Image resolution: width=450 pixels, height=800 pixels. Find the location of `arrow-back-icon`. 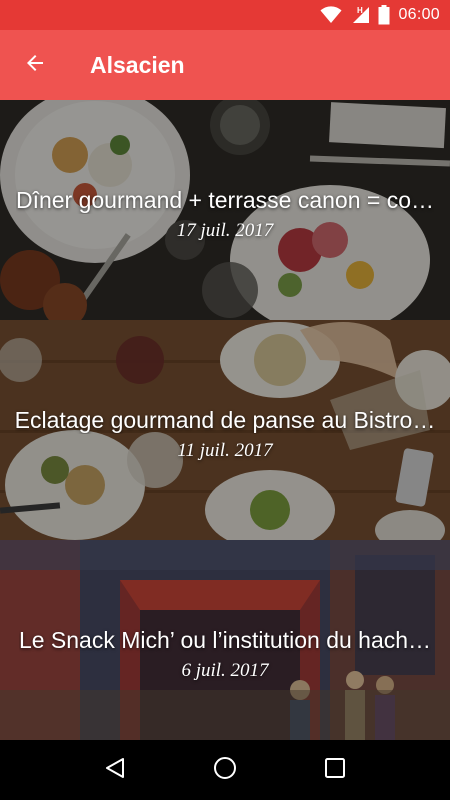

arrow-back-icon is located at coordinates (35, 65).